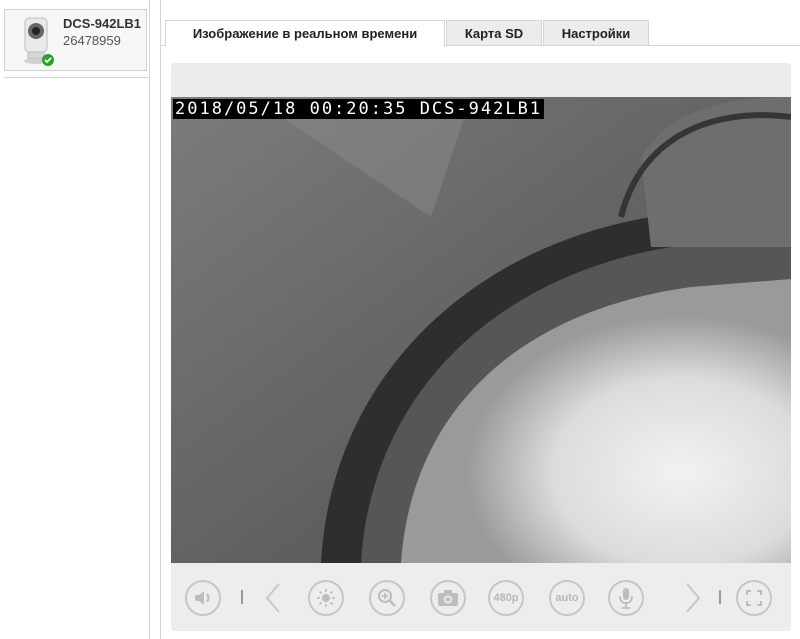 This screenshot has width=800, height=639. I want to click on fullscreen-button, so click(754, 598).